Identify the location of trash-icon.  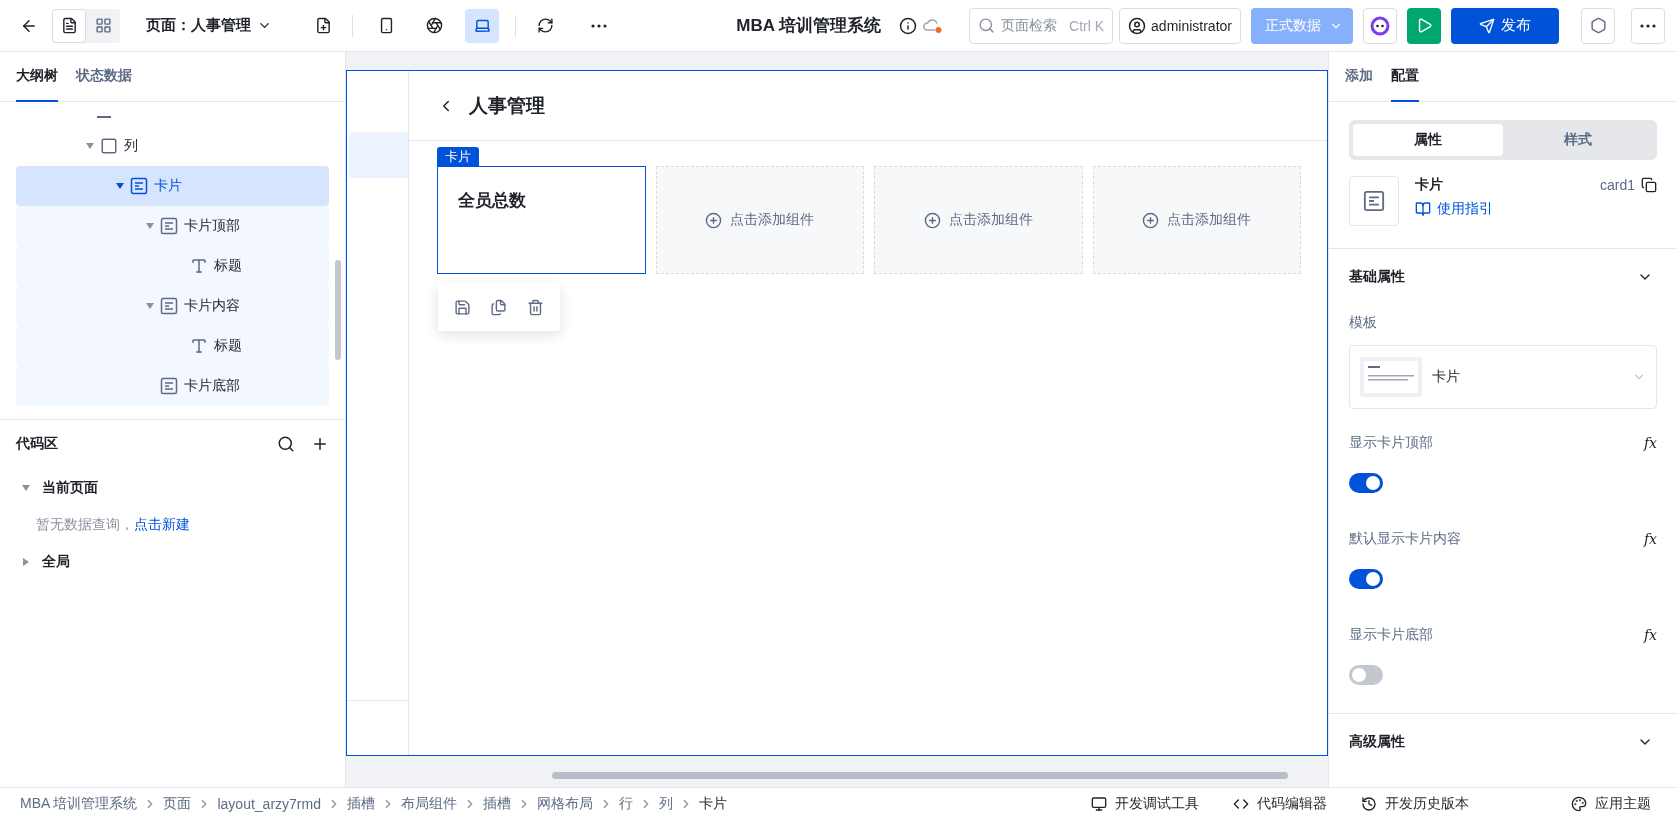
(536, 307).